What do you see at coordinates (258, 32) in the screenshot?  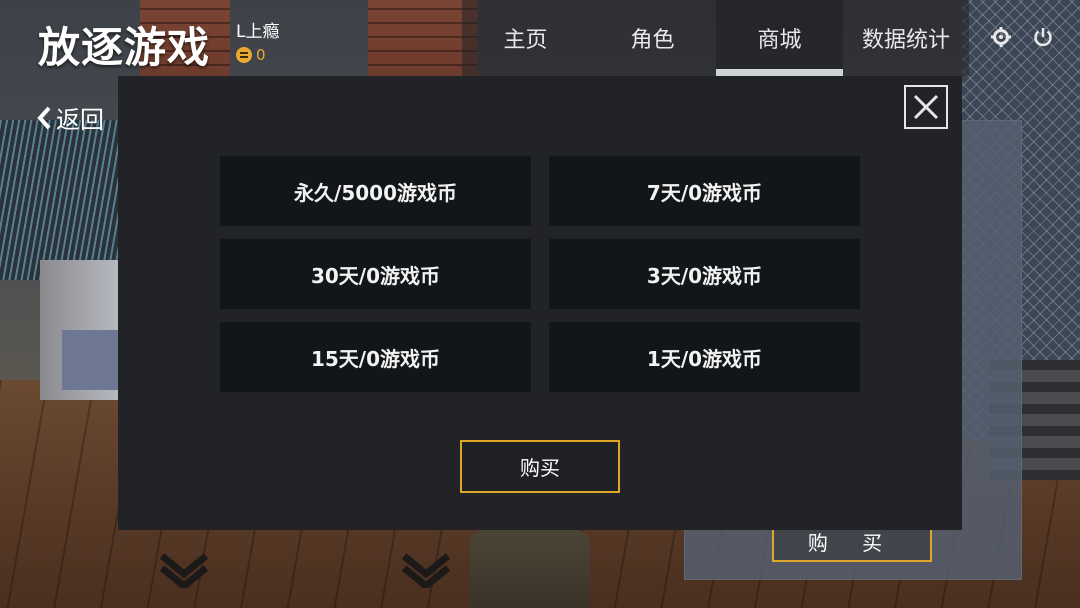 I see `username: L上瘾` at bounding box center [258, 32].